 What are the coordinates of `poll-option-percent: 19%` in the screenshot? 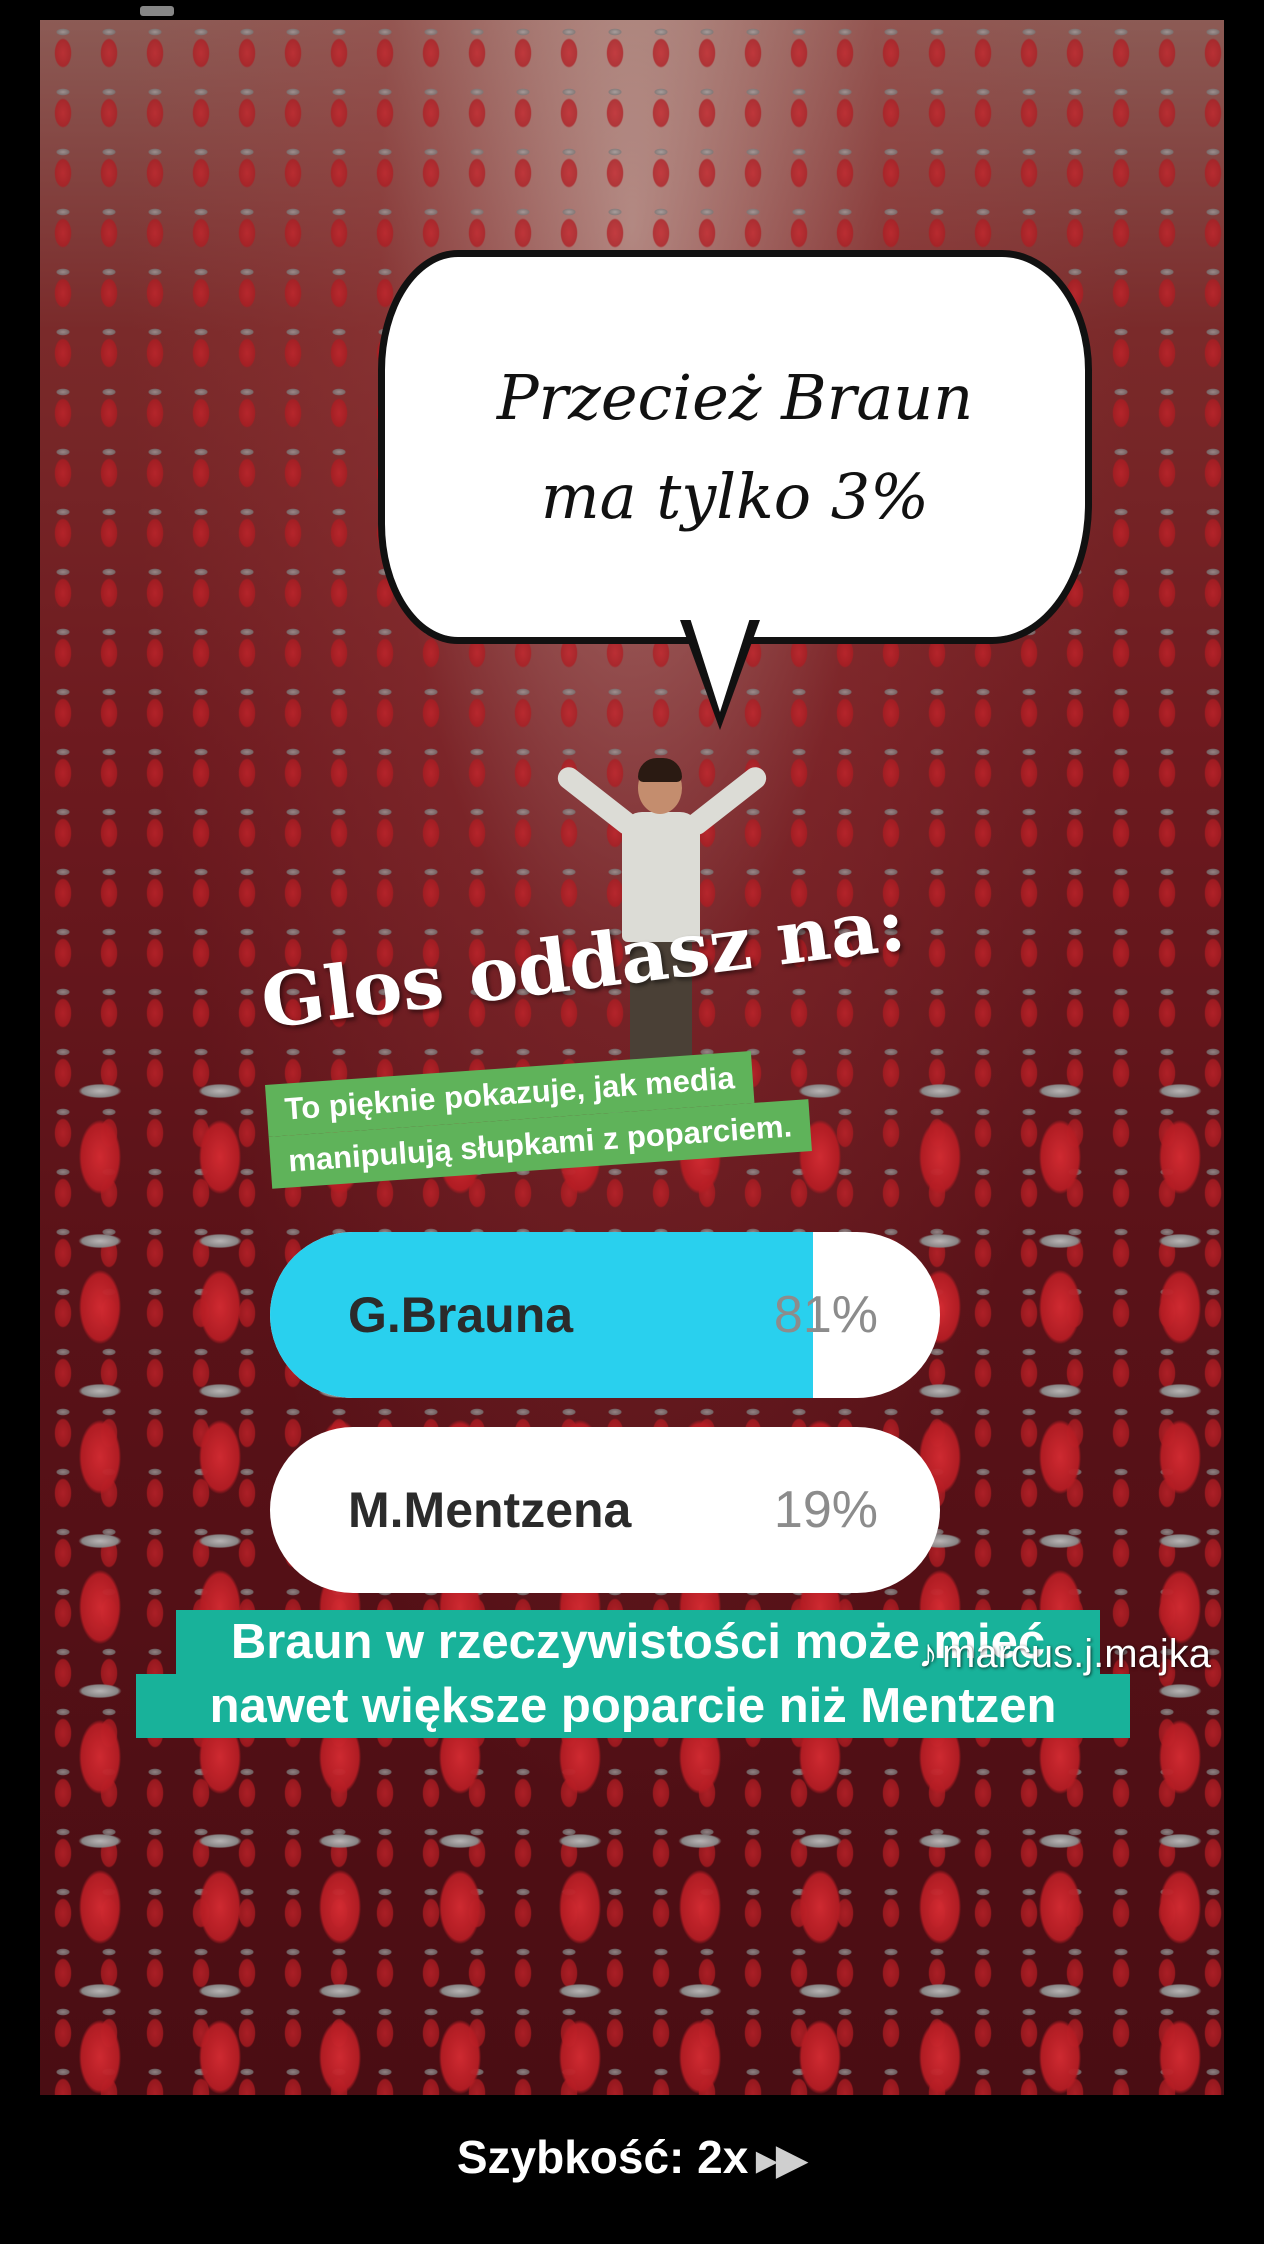 It's located at (825, 1510).